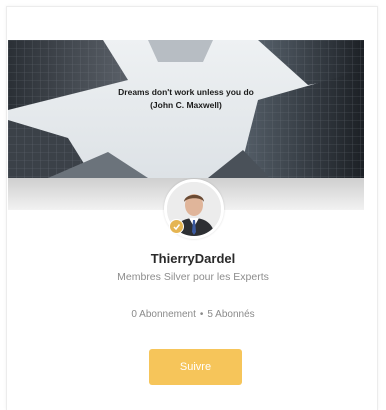 The image size is (386, 410). Describe the element at coordinates (163, 314) in the screenshot. I see `following-count: 0 Abonnement` at that location.